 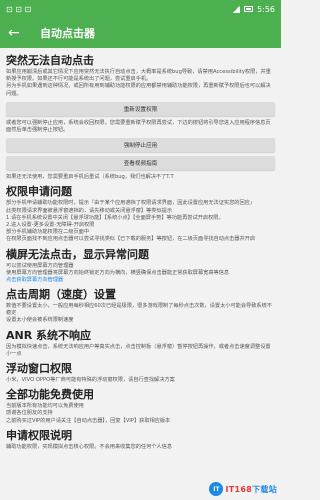 I want to click on section-title: 突然无法自动点击, so click(x=50, y=60).